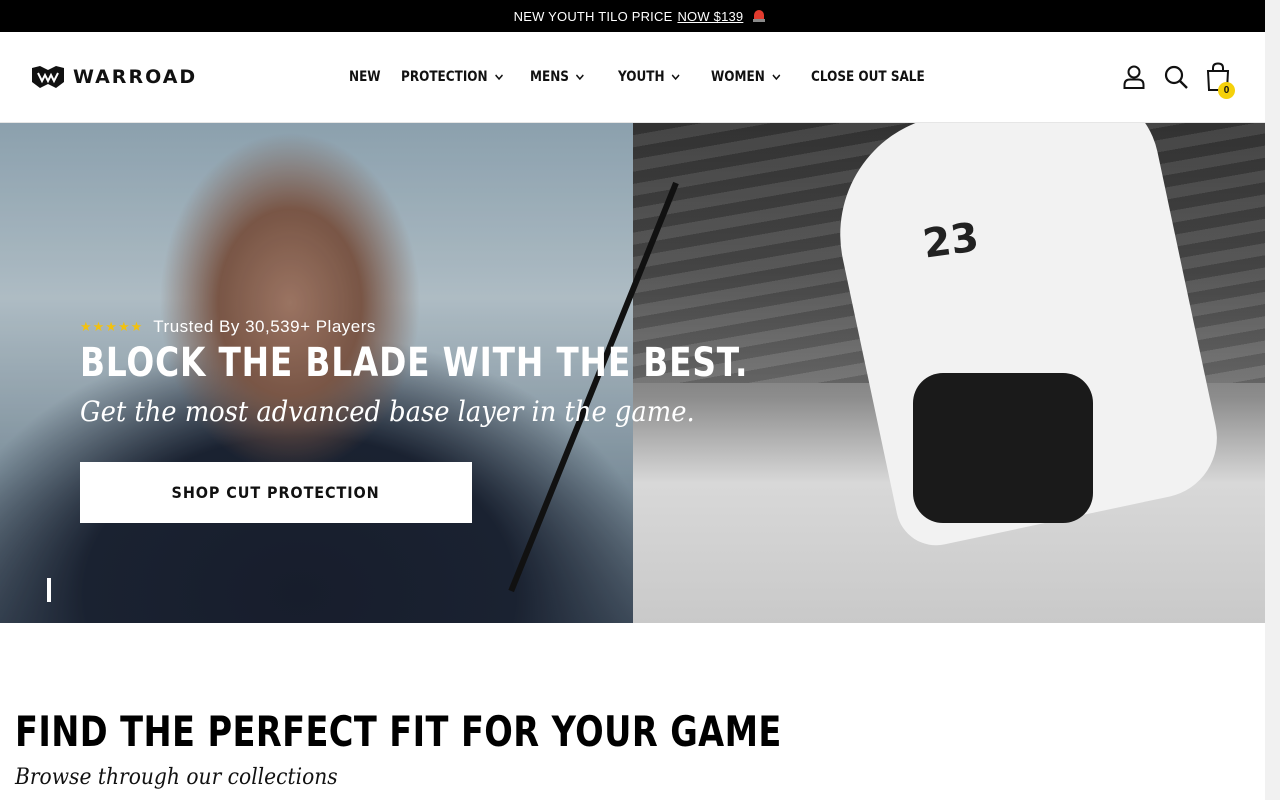 The width and height of the screenshot is (1280, 800). I want to click on account-button, so click(1134, 77).